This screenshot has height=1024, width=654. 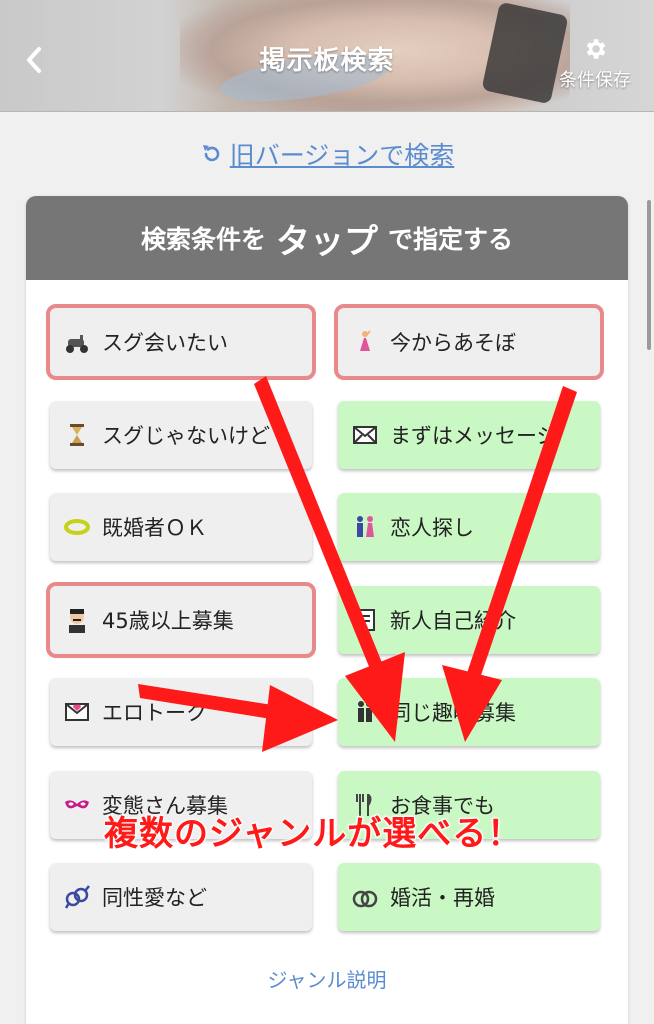 I want to click on genre-label: エロトーク, so click(x=154, y=713).